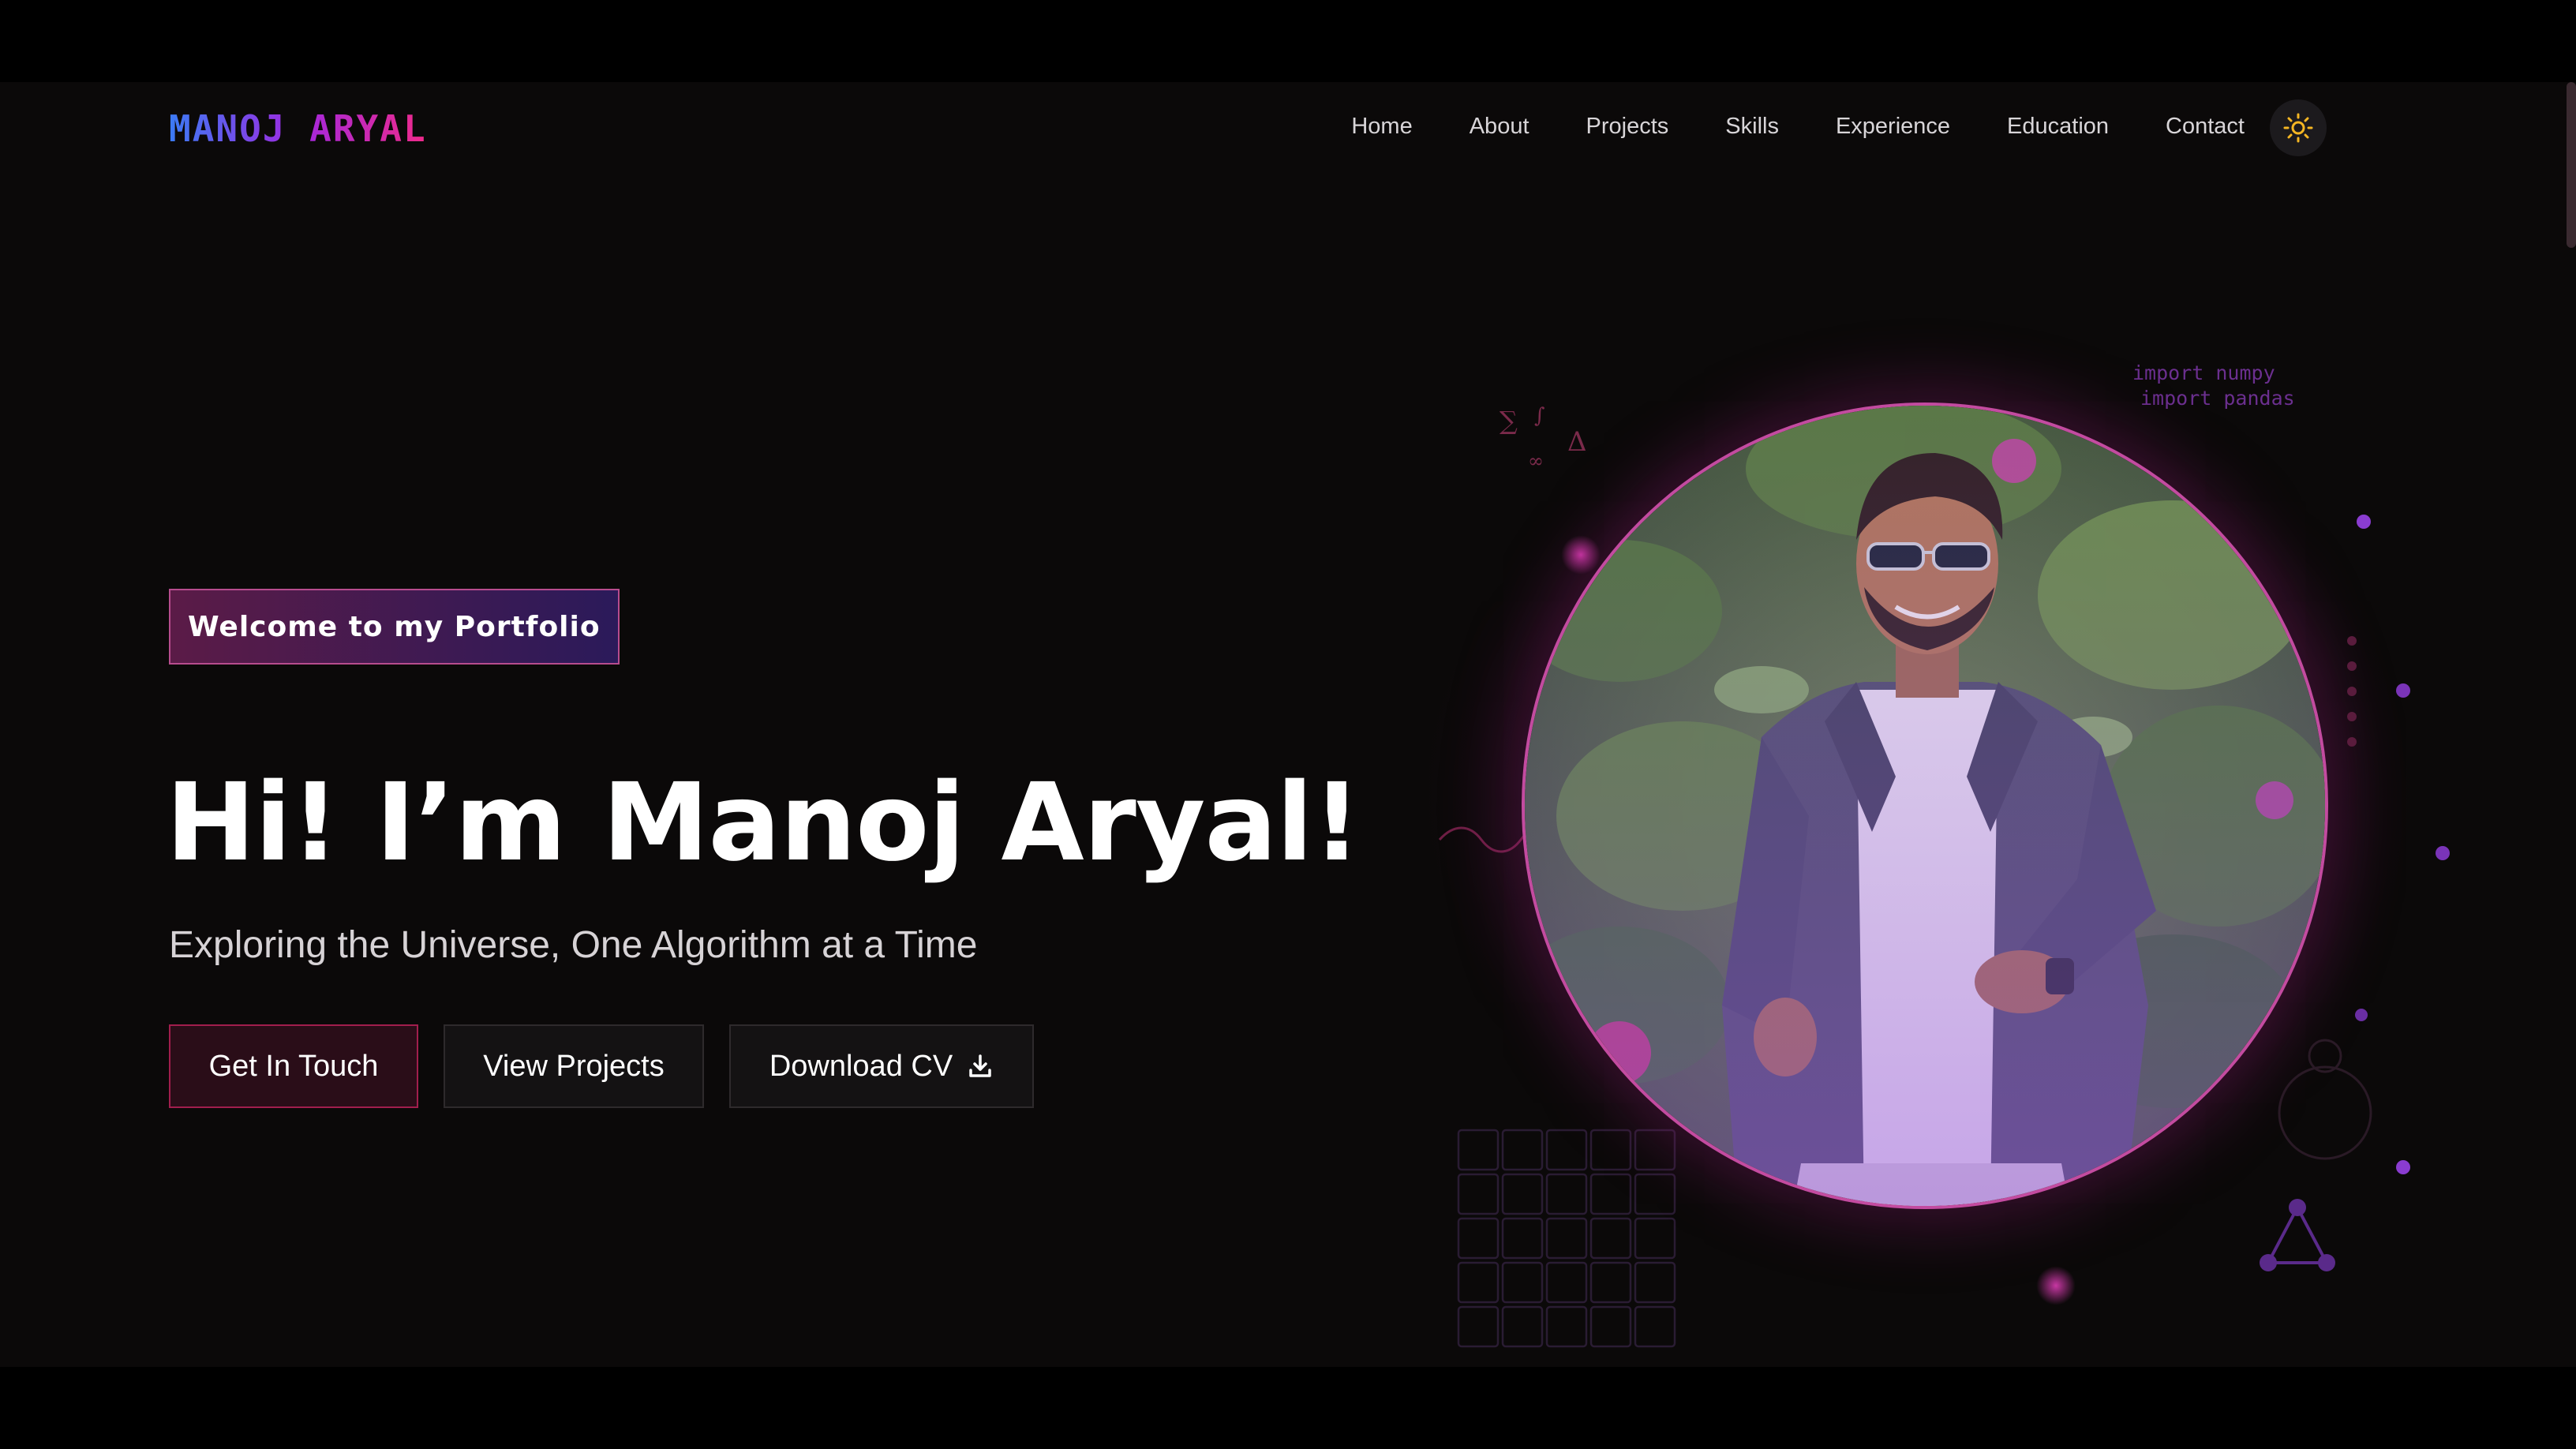 Image resolution: width=2576 pixels, height=1449 pixels. Describe the element at coordinates (1509, 421) in the screenshot. I see `sigma-symbol: ∑` at that location.